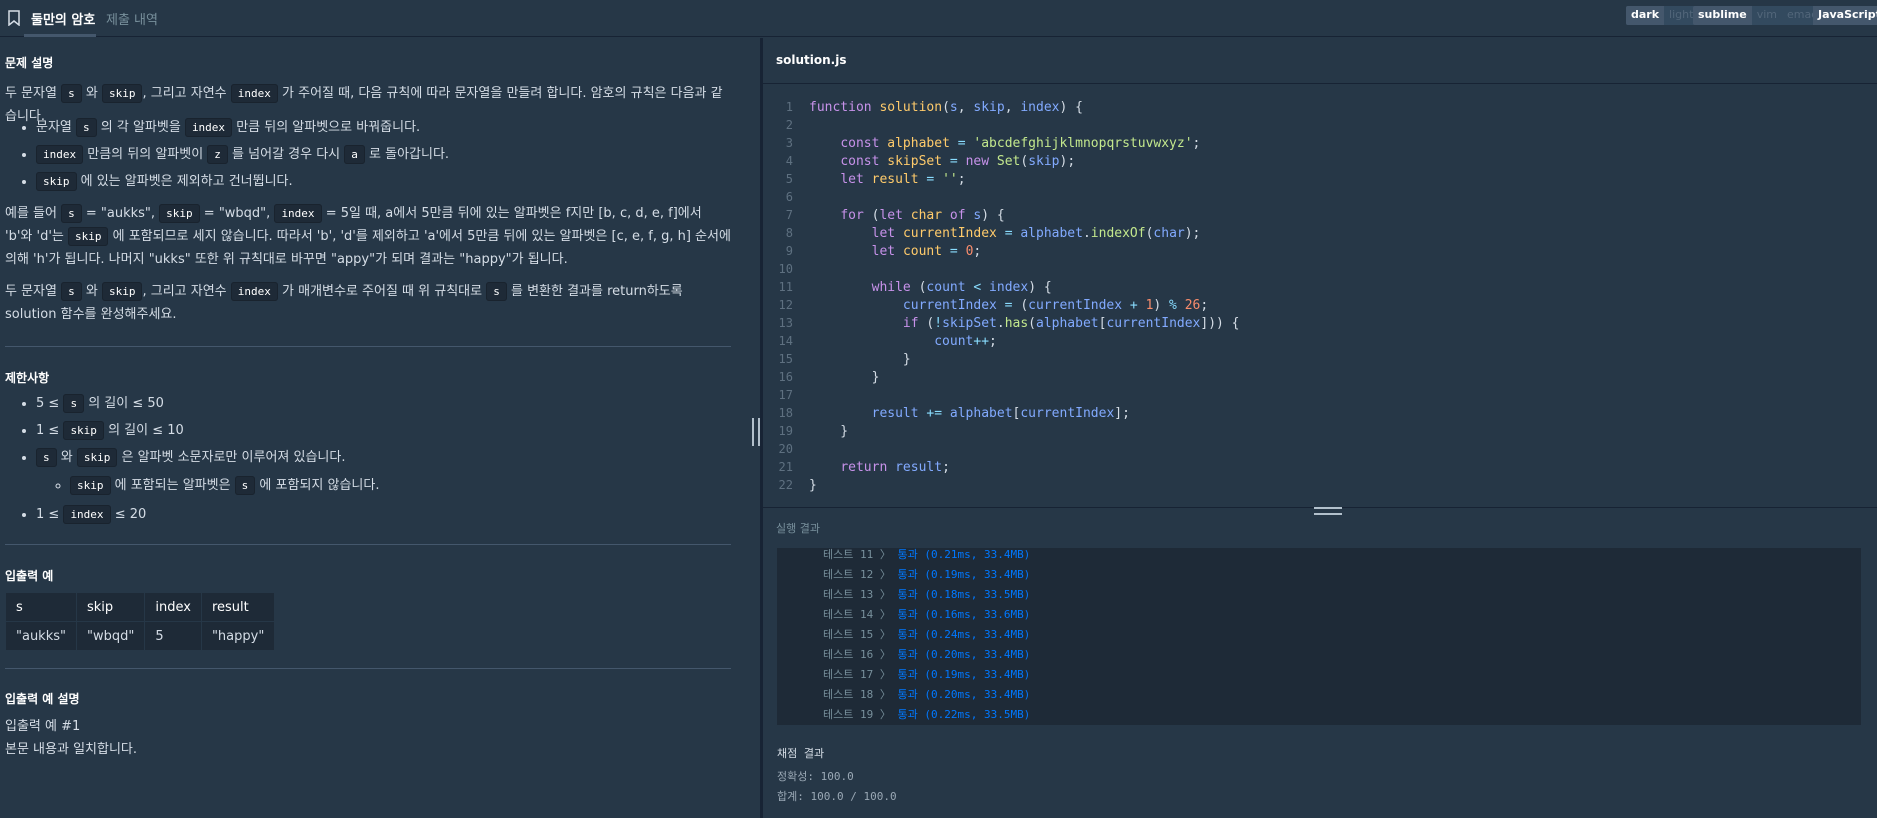 The width and height of the screenshot is (1877, 818). I want to click on line-number: 2, so click(789, 125).